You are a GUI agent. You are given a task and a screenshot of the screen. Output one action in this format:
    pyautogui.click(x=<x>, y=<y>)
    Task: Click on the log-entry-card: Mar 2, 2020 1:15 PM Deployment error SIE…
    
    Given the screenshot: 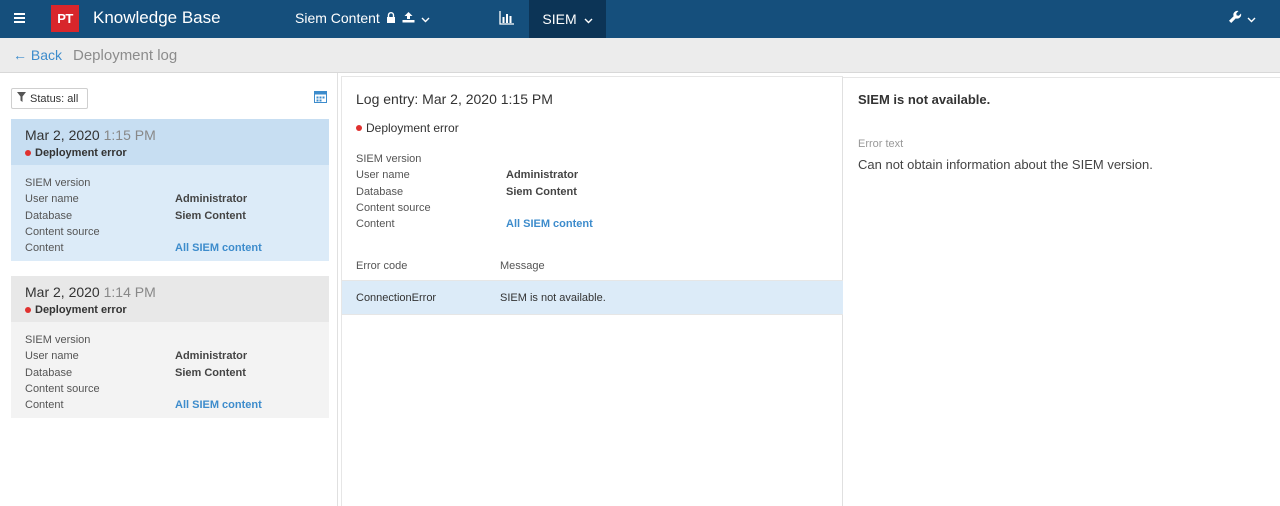 What is the action you would take?
    pyautogui.click(x=170, y=190)
    